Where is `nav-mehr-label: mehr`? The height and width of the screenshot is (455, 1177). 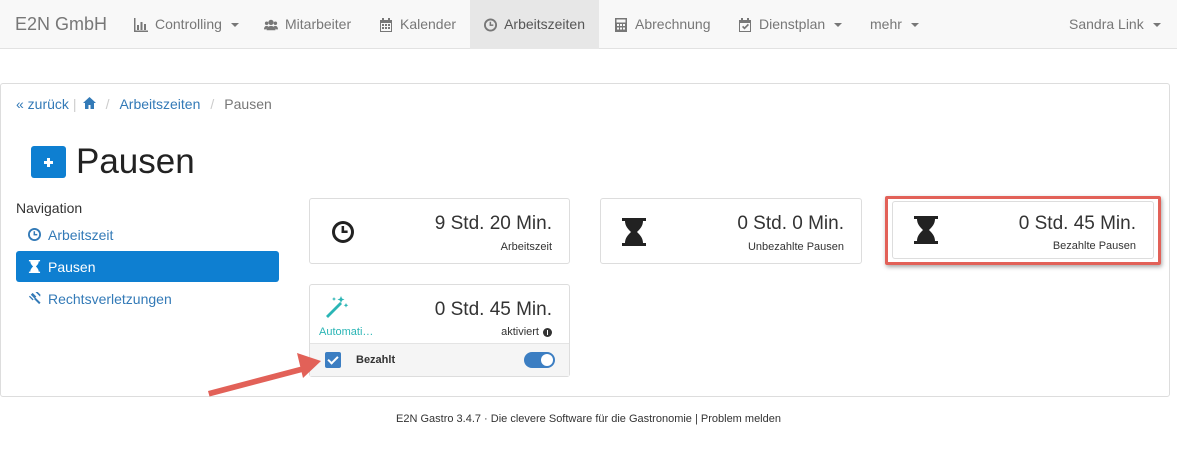
nav-mehr-label: mehr is located at coordinates (886, 24).